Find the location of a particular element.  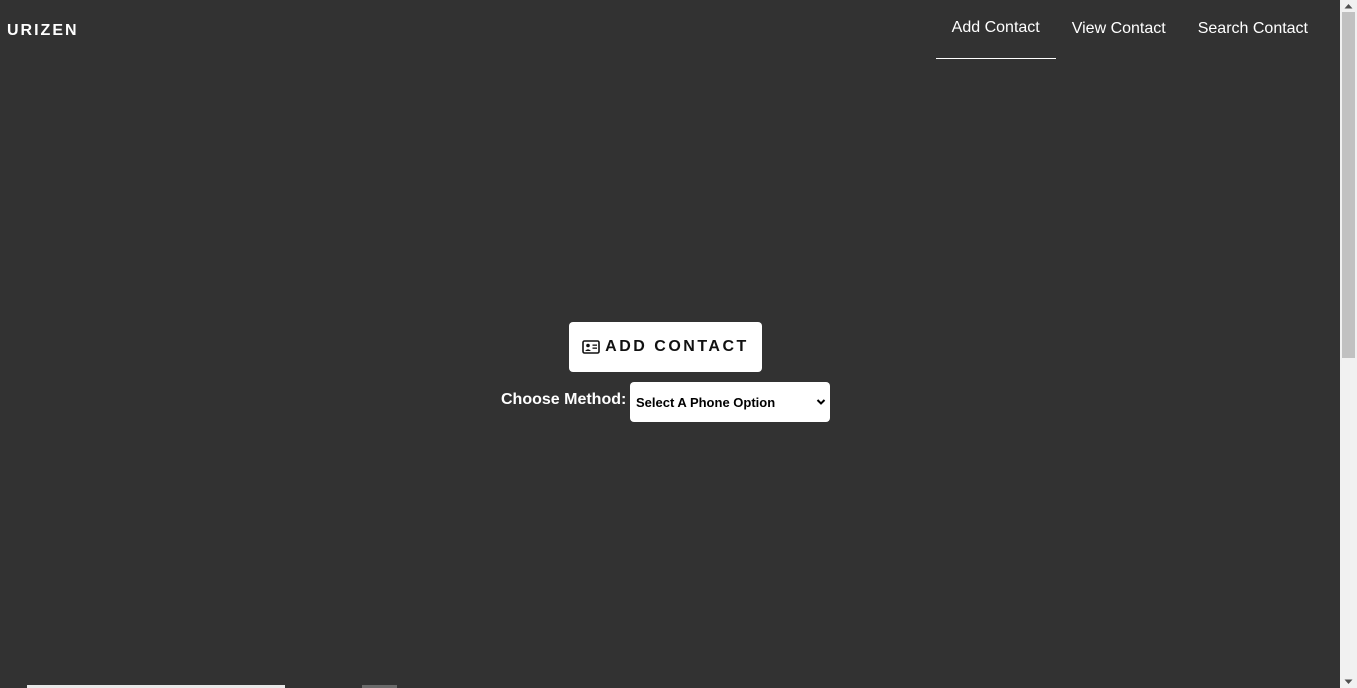

choose-method-label: Choose Method: is located at coordinates (564, 399).